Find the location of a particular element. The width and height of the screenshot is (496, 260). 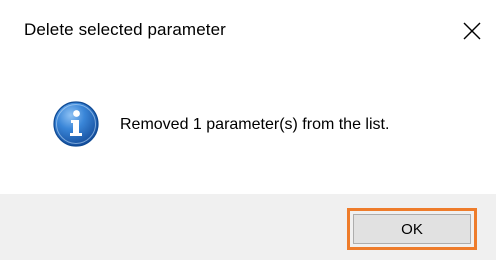

dialog-message: Removed 1 parameter(s) from the list. is located at coordinates (255, 124).